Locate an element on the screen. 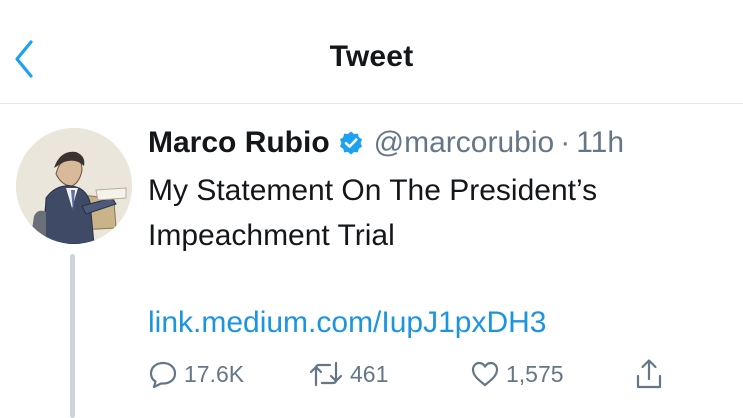 The image size is (743, 418). tweet-timestamp: 11h is located at coordinates (600, 143).